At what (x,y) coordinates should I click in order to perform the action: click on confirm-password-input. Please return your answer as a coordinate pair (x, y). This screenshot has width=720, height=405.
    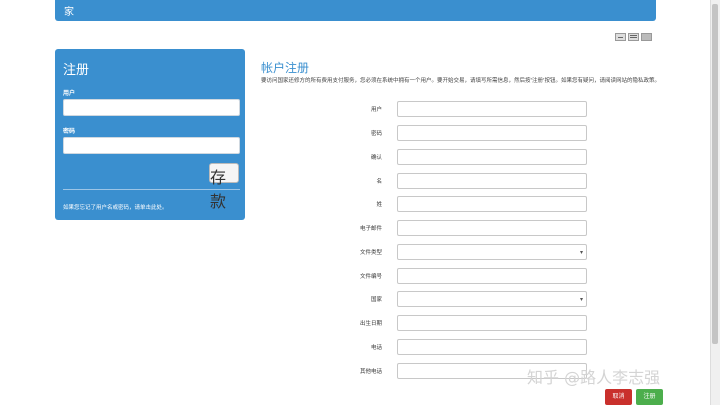
    Looking at the image, I should click on (492, 157).